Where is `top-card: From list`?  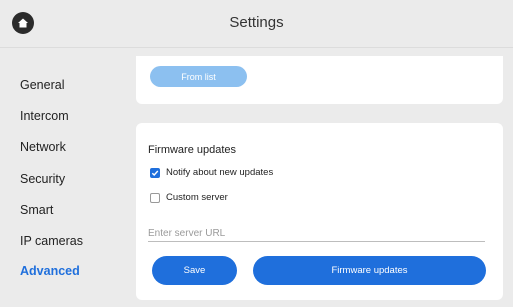 top-card: From list is located at coordinates (319, 80).